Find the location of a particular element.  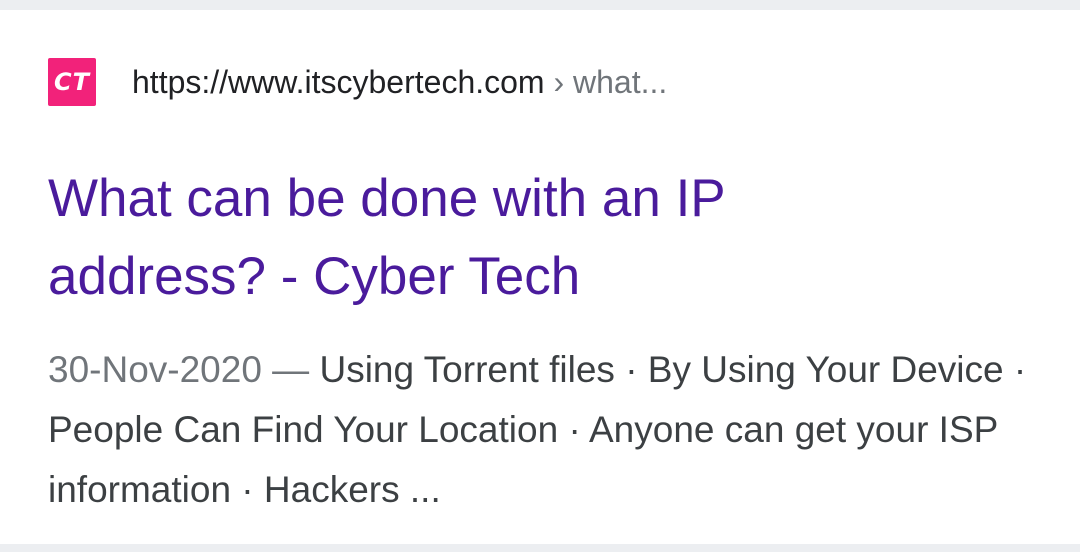

result-date: 30-Nov-2020 is located at coordinates (155, 369).